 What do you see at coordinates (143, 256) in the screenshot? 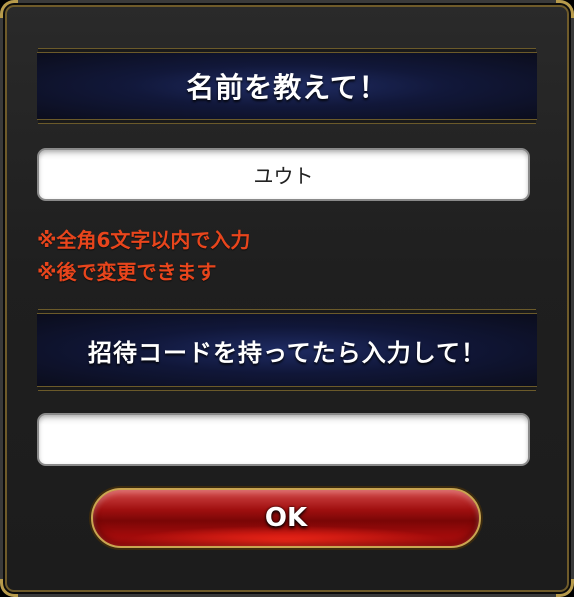
I see `name-input-notes: ※全角6文字以内で入力 ※後で変更できます` at bounding box center [143, 256].